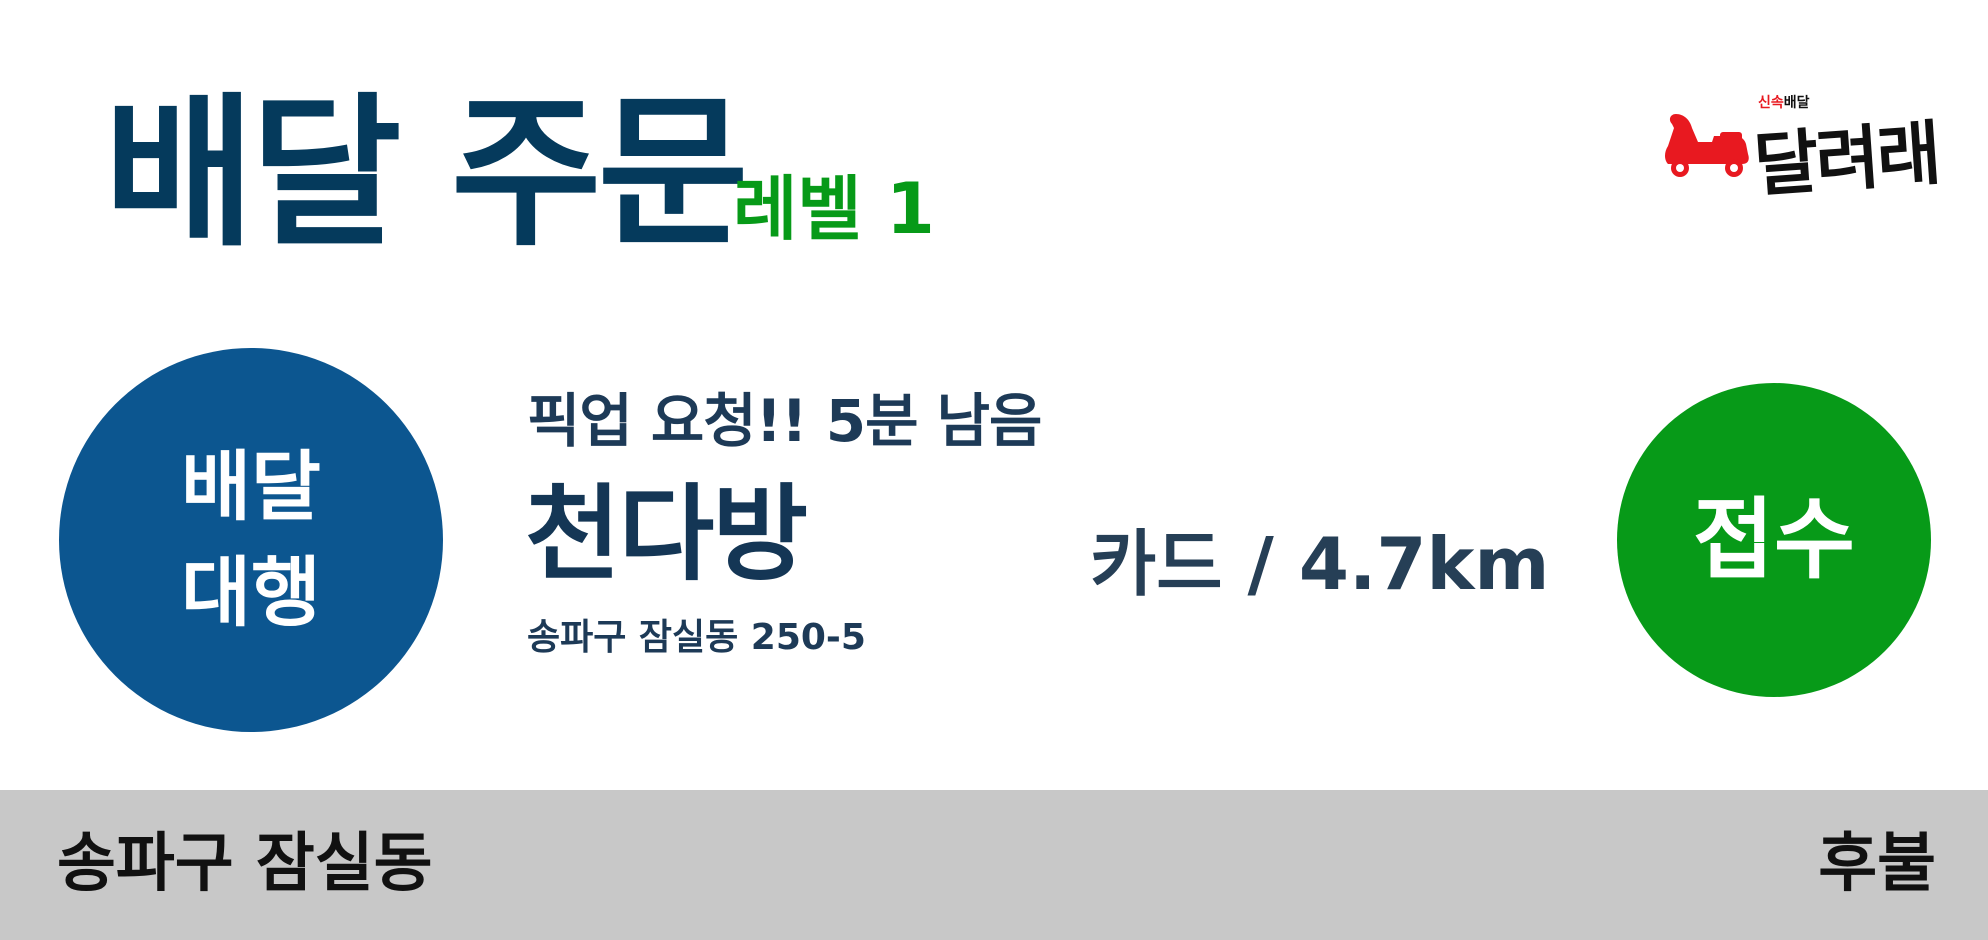  What do you see at coordinates (1846, 159) in the screenshot?
I see `logo-name: 달려래` at bounding box center [1846, 159].